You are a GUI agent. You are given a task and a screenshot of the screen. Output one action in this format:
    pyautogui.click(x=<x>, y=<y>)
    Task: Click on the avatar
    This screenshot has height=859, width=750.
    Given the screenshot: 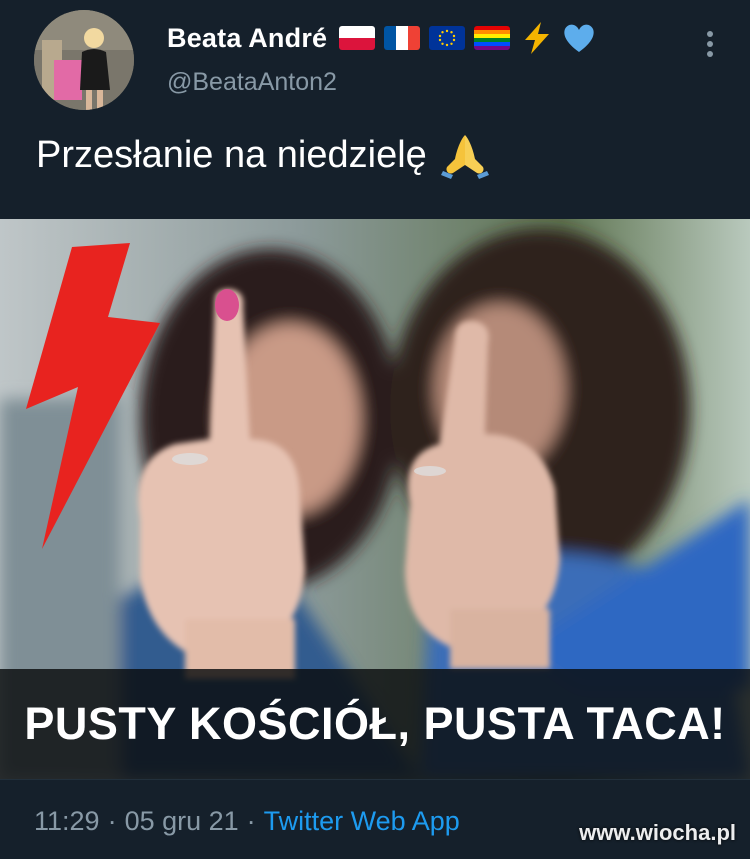 What is the action you would take?
    pyautogui.click(x=84, y=60)
    